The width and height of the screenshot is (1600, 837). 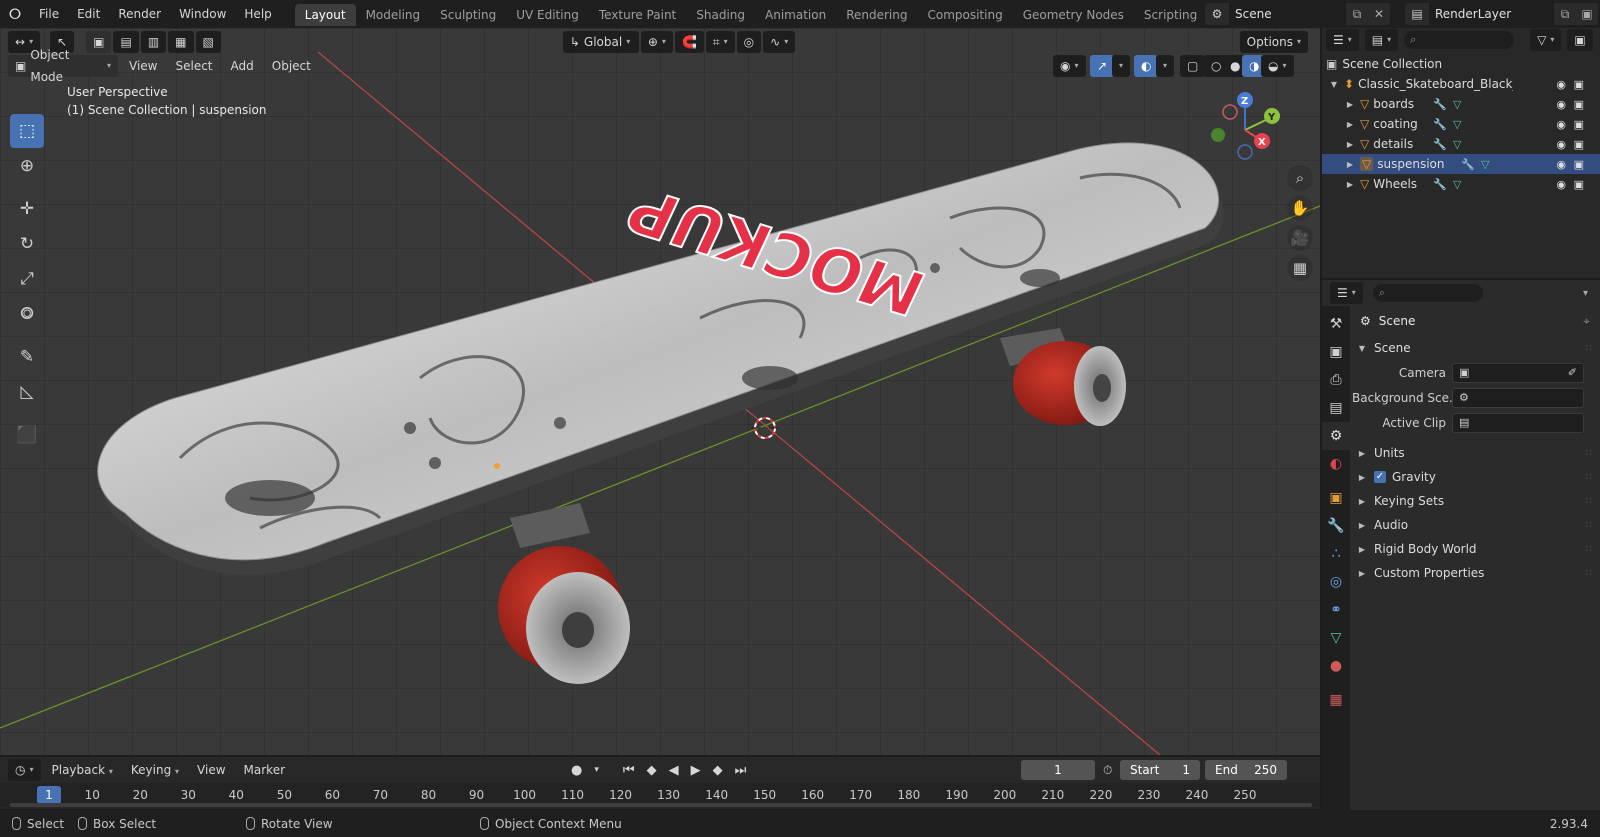 I want to click on units-panel-header: ▶ Units ∷, so click(x=1475, y=453).